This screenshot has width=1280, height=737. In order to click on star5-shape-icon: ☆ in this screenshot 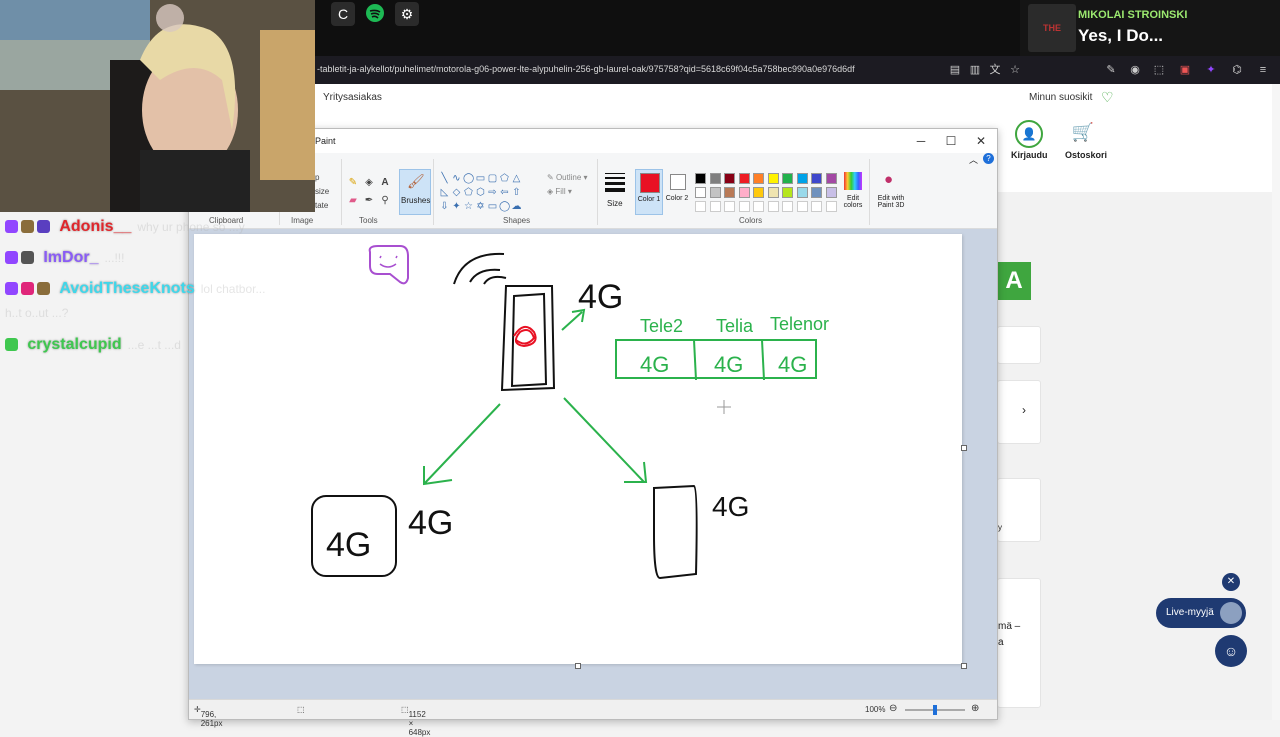, I will do `click(468, 206)`.